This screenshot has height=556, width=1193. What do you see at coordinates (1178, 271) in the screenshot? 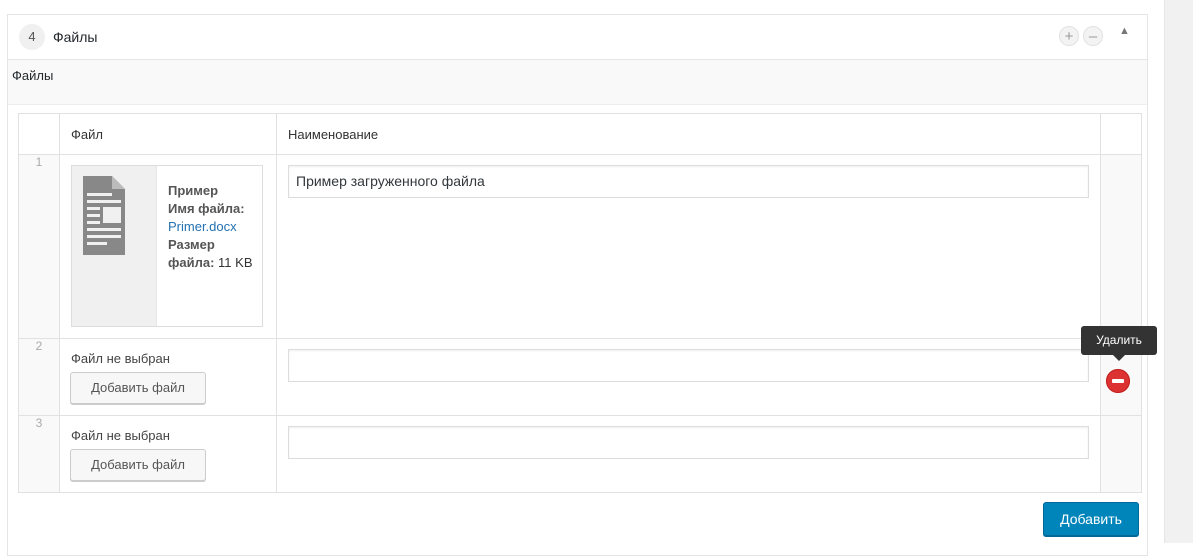
I see `scrollbar-track` at bounding box center [1178, 271].